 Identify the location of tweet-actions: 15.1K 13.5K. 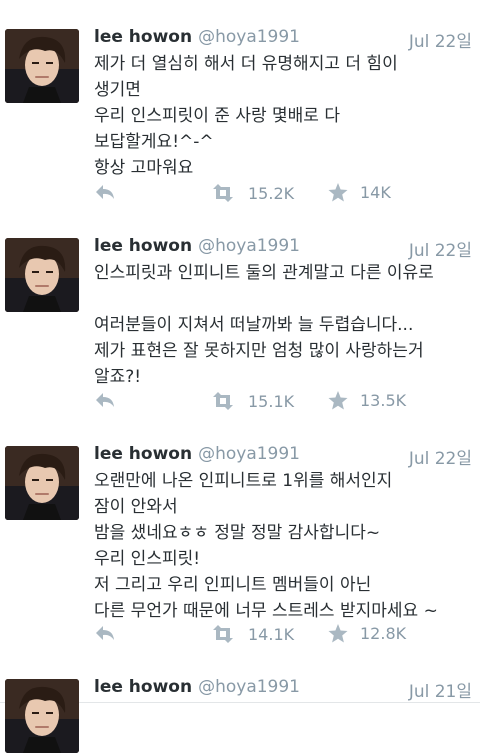
(287, 404).